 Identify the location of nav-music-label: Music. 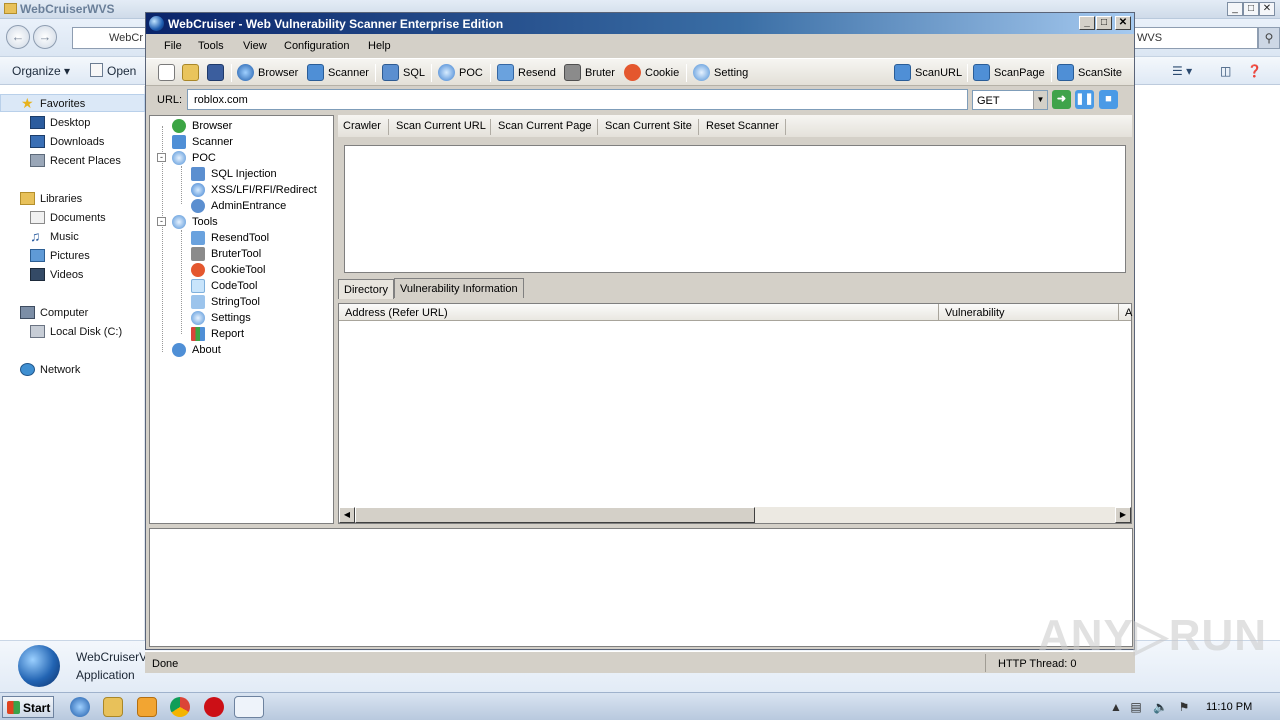
(64, 237).